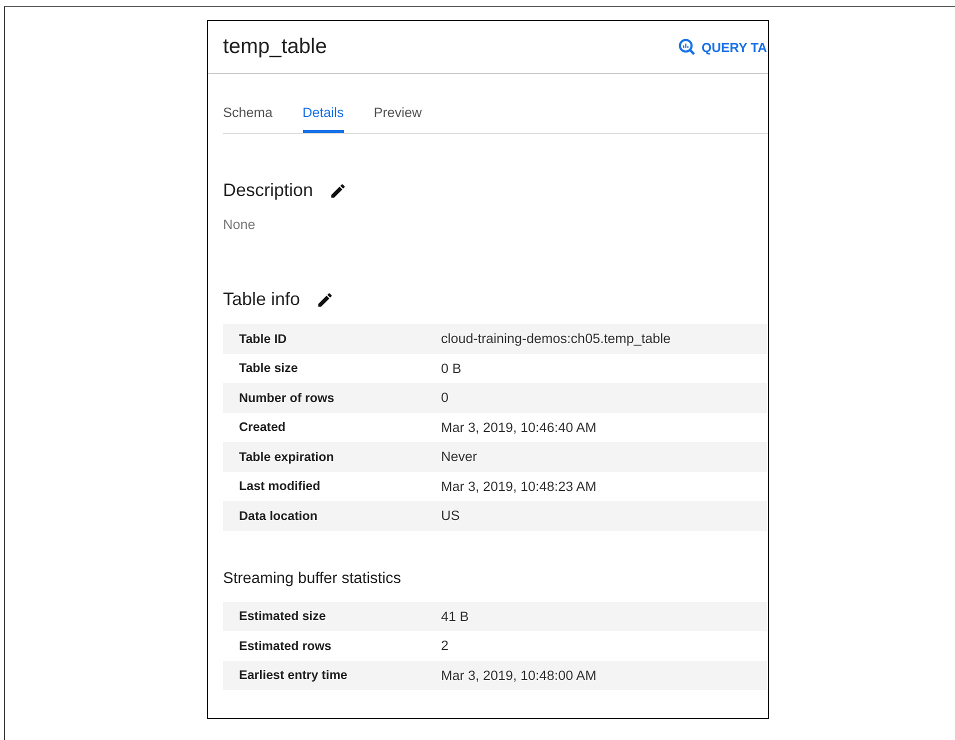 The height and width of the screenshot is (740, 955). What do you see at coordinates (686, 47) in the screenshot?
I see `query-icon` at bounding box center [686, 47].